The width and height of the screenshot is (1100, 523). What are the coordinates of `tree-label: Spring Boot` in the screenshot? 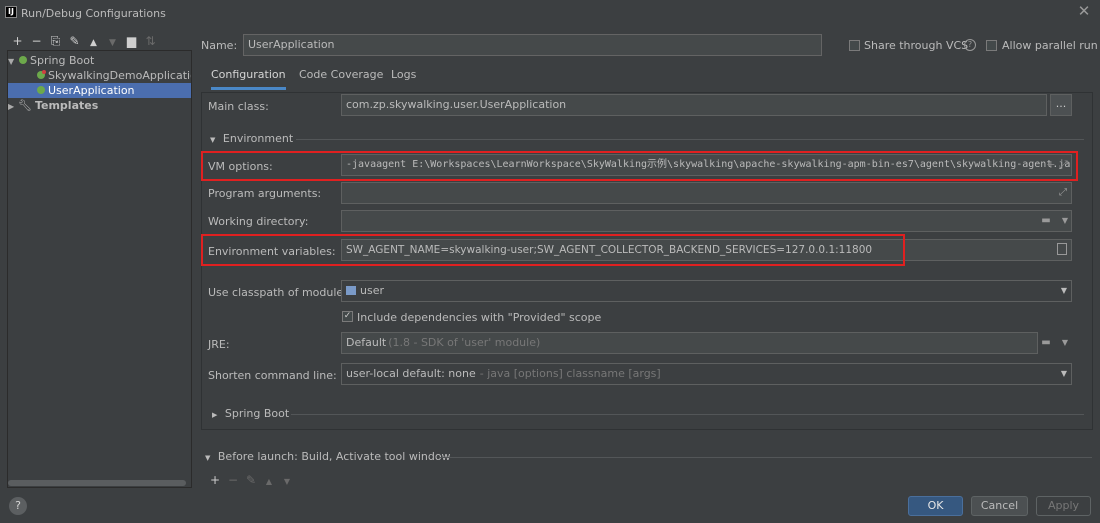 It's located at (62, 60).